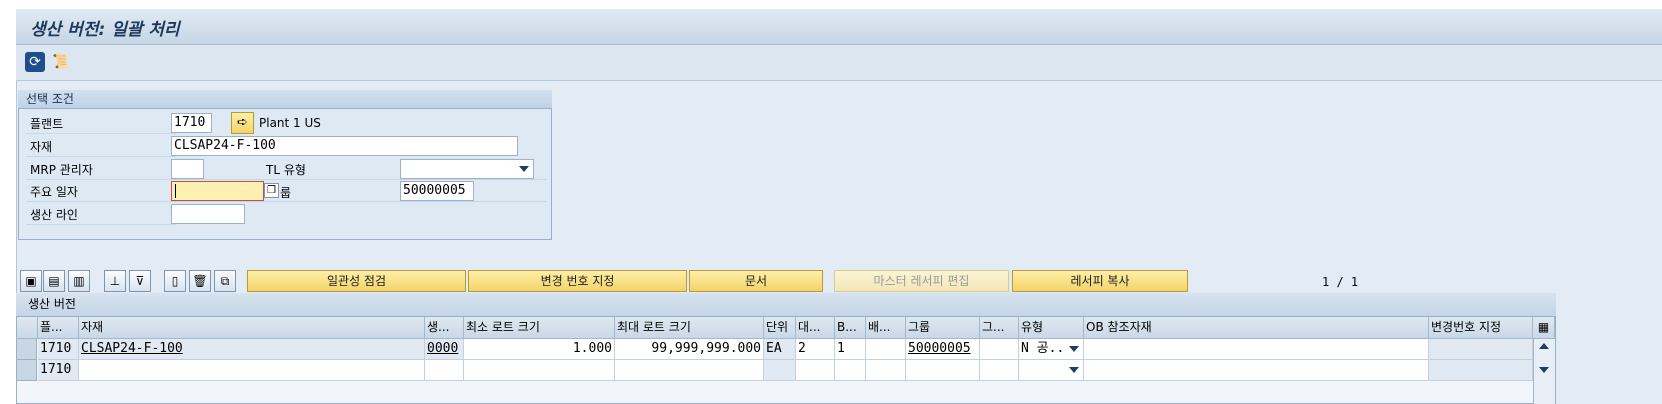 This screenshot has width=1662, height=404. I want to click on col-header-material: 자재, so click(252, 328).